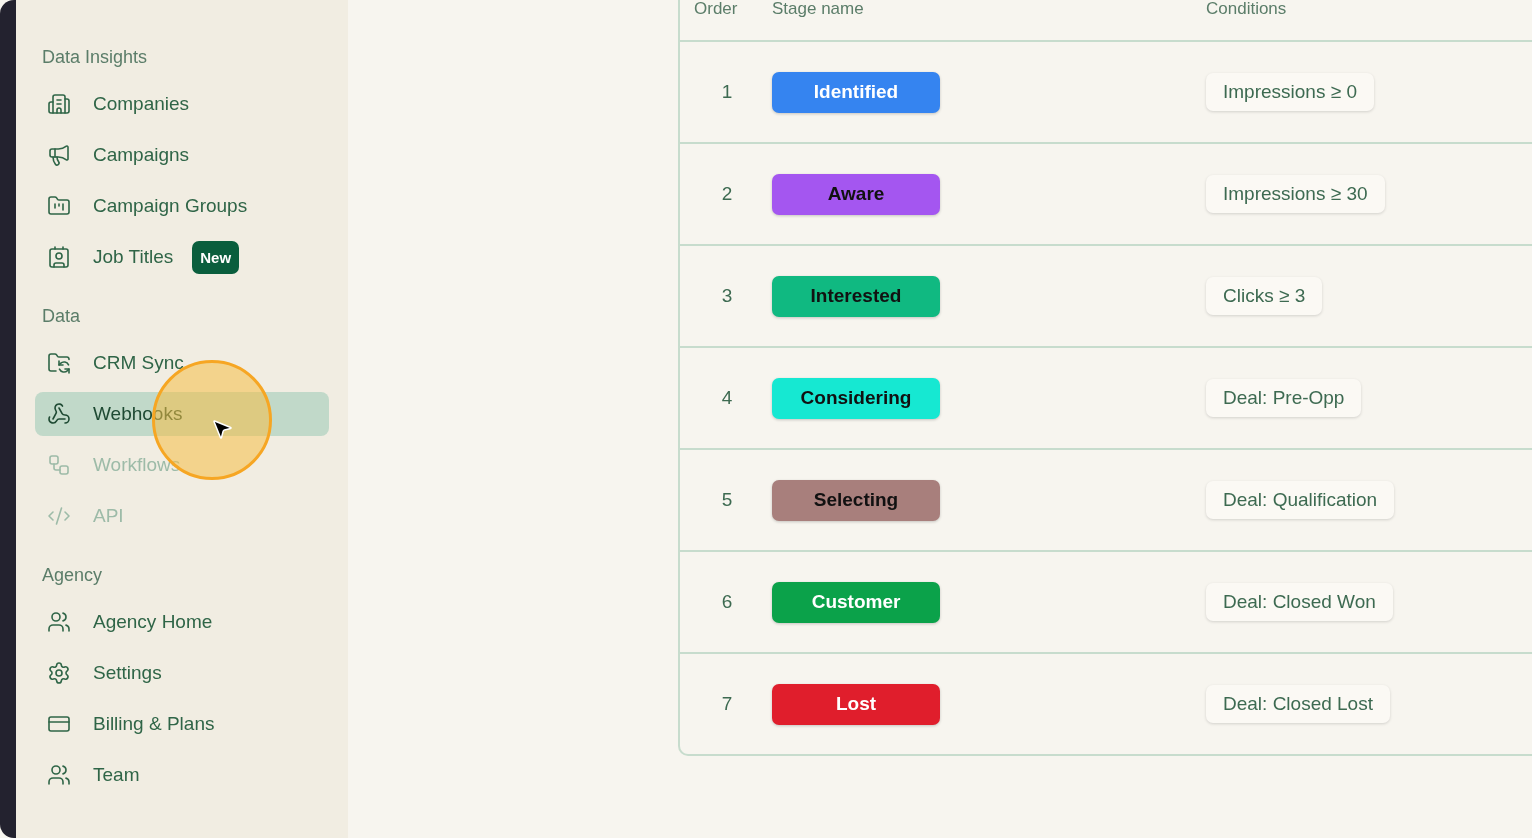  I want to click on condition-chip: Deal: Qualification, so click(1300, 500).